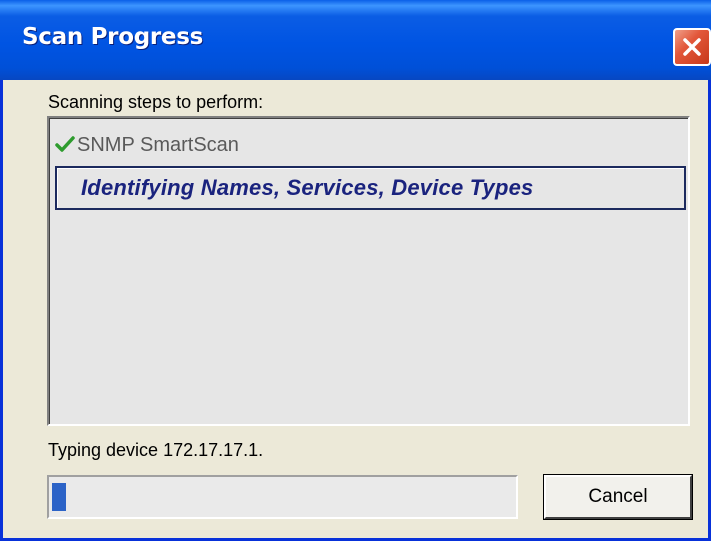 The image size is (711, 541). I want to click on step-item-snmp-smartscan: SNMP SmartScan, so click(147, 145).